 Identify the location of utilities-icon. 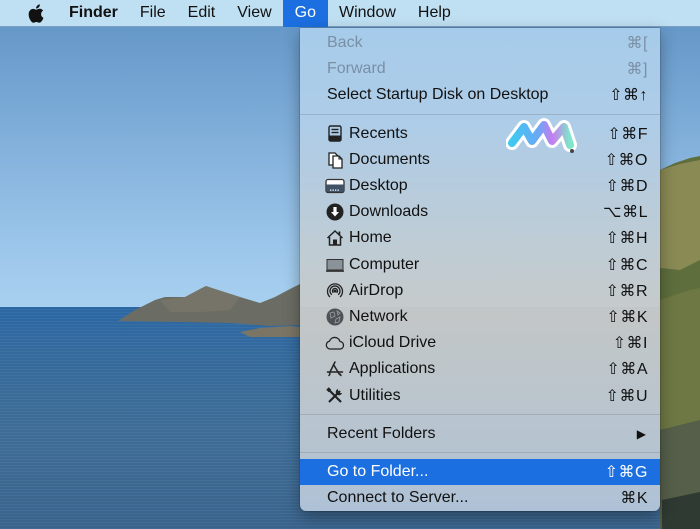
(335, 396).